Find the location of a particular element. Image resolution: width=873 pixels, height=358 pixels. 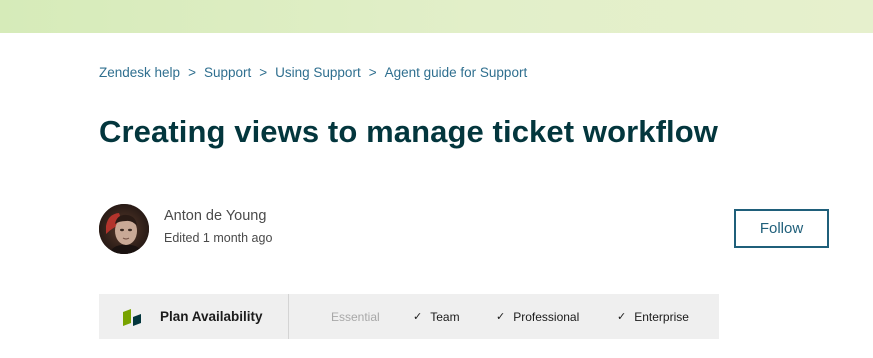

plan-tier-team: ✓ Team is located at coordinates (436, 316).